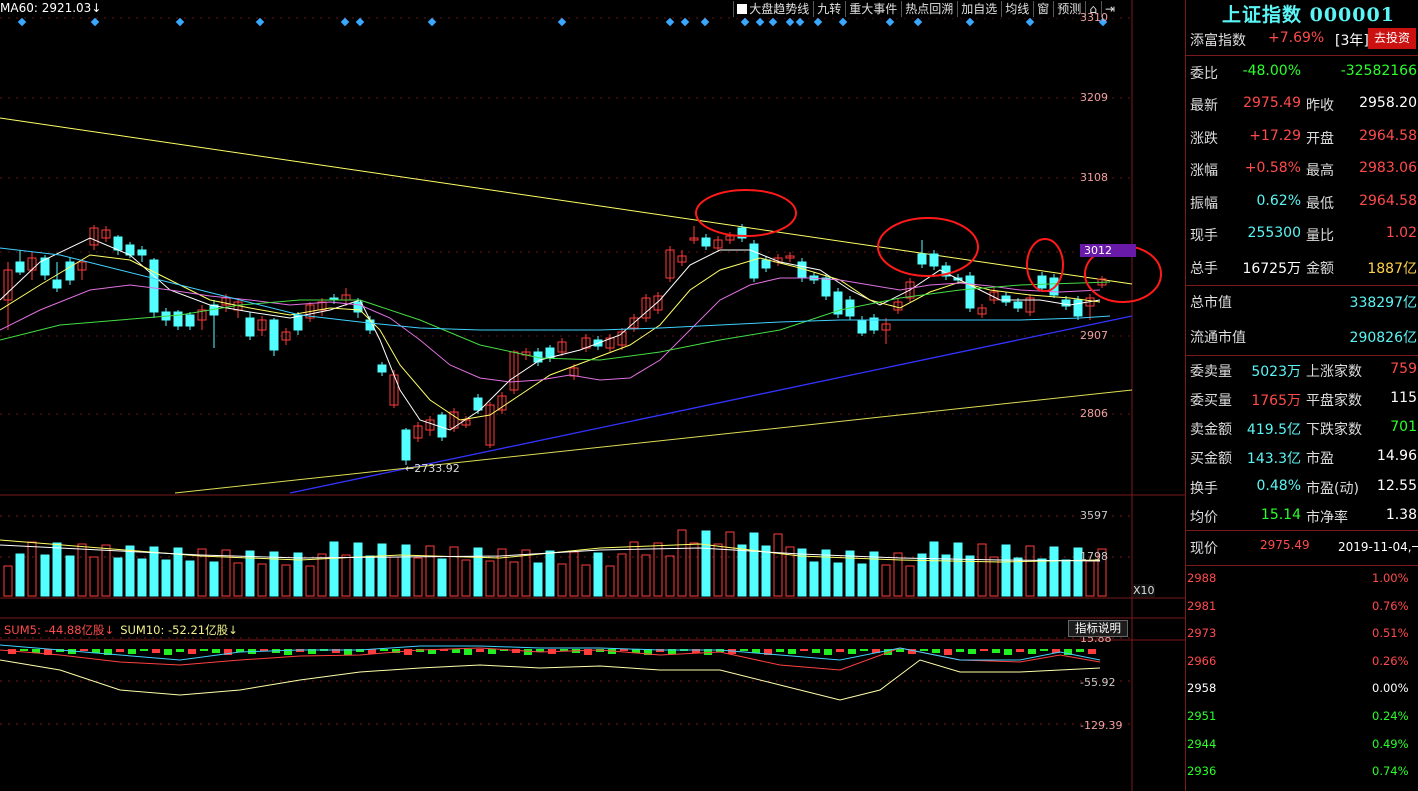 This screenshot has height=791, width=1418. I want to click on trendline-toggle: 大盘趋势线, so click(772, 9).